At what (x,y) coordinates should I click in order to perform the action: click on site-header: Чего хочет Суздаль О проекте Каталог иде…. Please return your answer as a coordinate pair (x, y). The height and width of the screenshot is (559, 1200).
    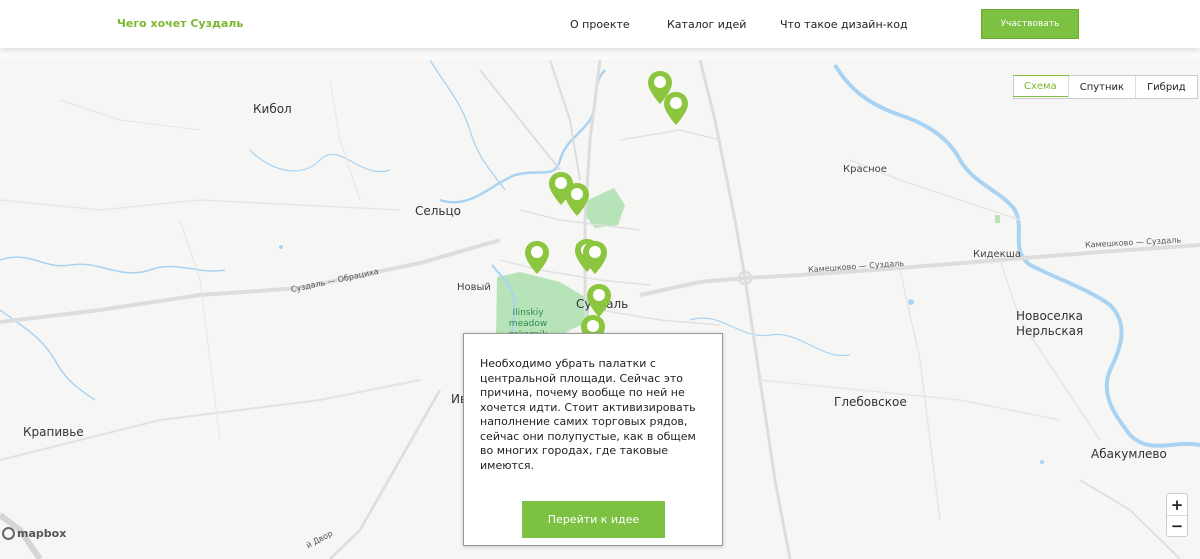
    Looking at the image, I should click on (600, 24).